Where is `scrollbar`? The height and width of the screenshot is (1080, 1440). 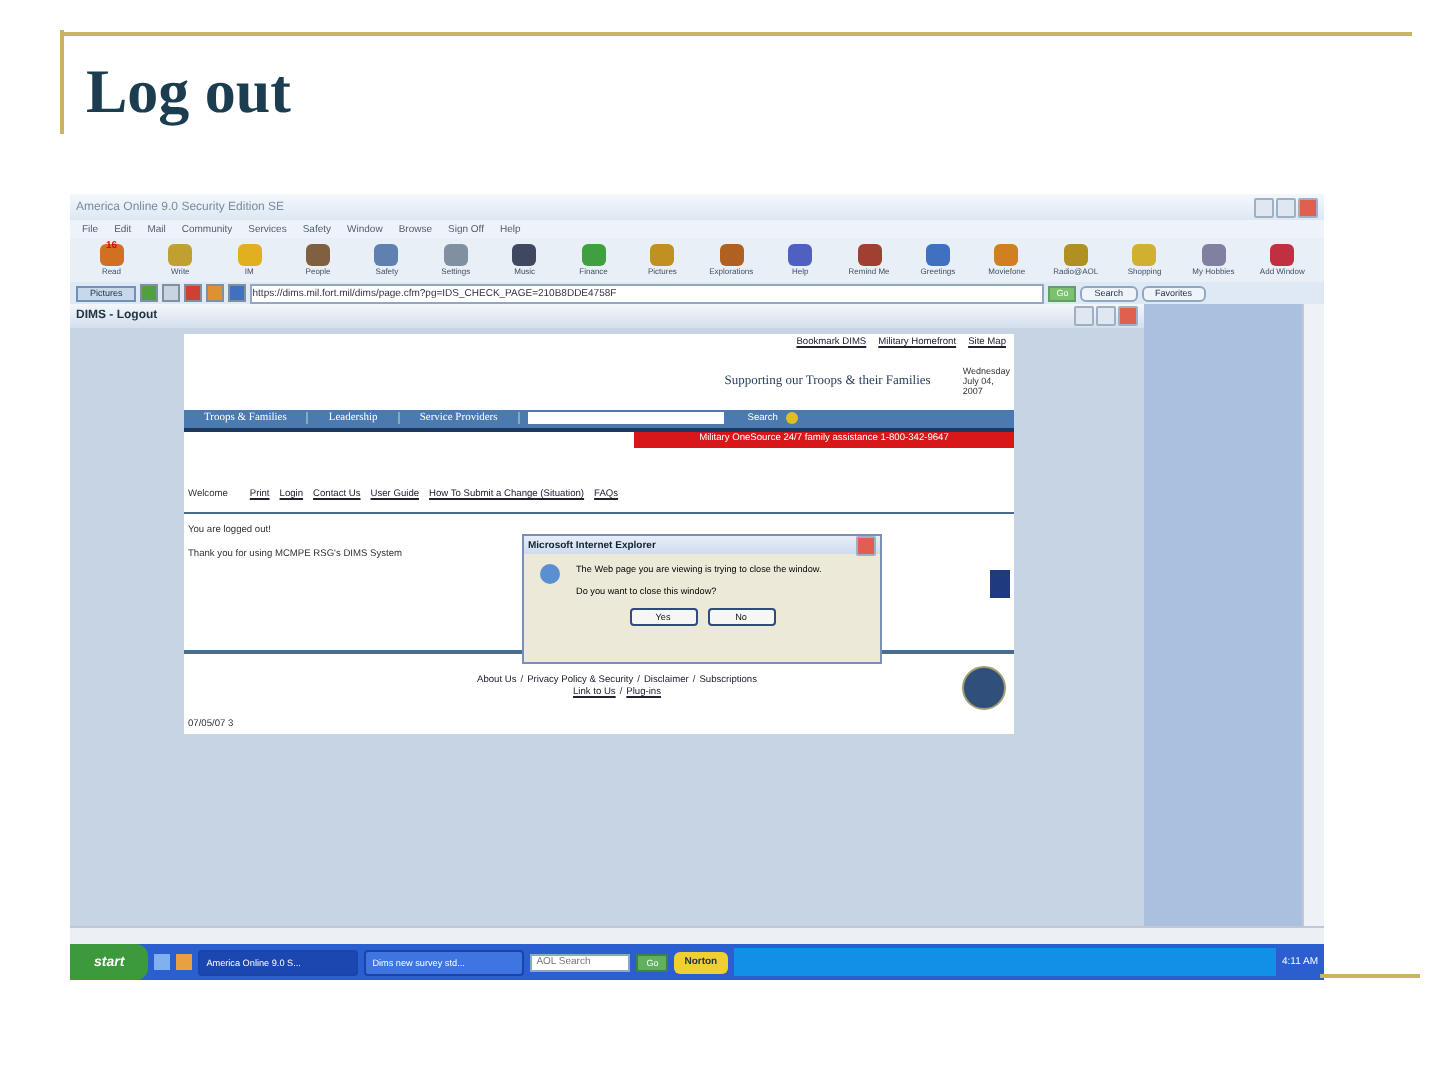
scrollbar is located at coordinates (1313, 615).